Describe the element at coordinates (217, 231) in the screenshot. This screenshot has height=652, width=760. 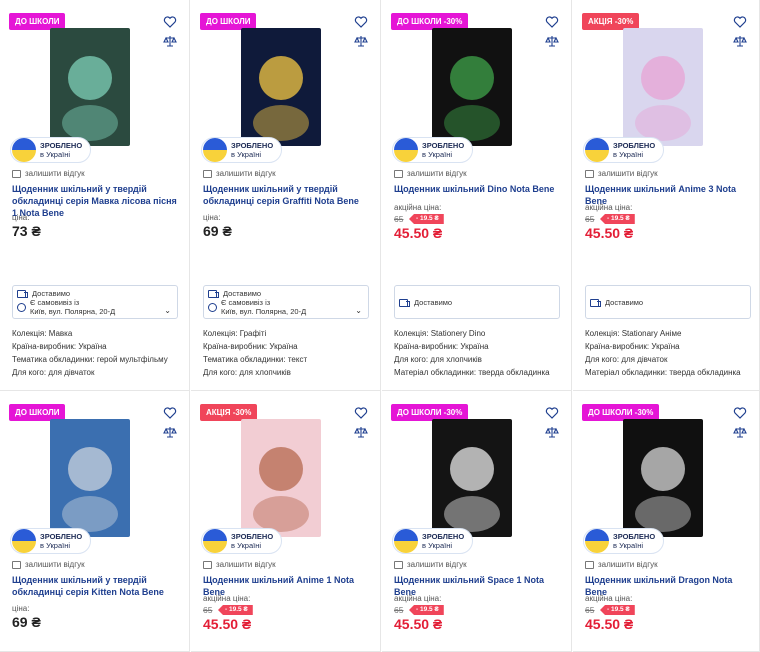
I see `current-price: 69 ₴` at that location.